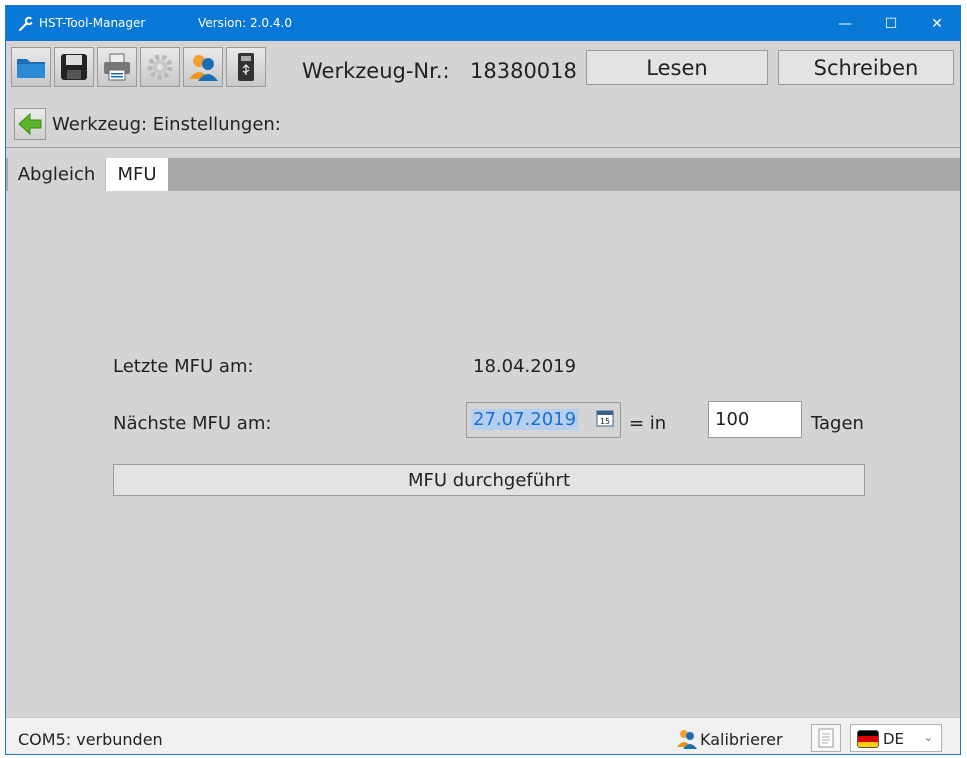  I want to click on mfu-done-button: MFU durchgeführt, so click(489, 480).